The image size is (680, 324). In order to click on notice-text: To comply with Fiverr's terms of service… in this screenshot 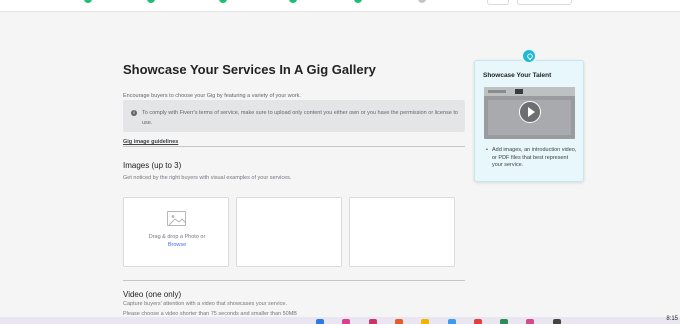, I will do `click(300, 118)`.